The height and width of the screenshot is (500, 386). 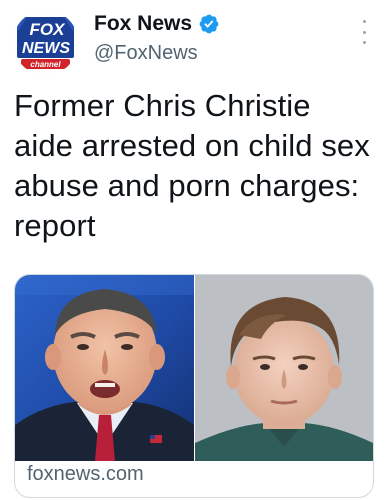 What do you see at coordinates (143, 24) in the screenshot?
I see `author-display-name: Fox News` at bounding box center [143, 24].